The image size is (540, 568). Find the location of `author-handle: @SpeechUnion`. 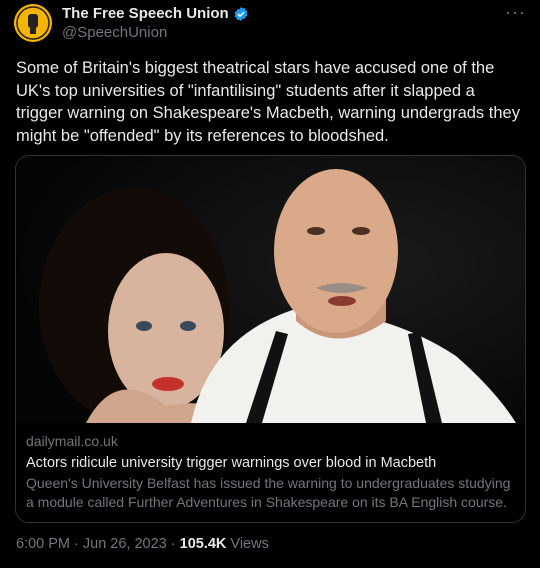

author-handle: @SpeechUnion is located at coordinates (281, 32).